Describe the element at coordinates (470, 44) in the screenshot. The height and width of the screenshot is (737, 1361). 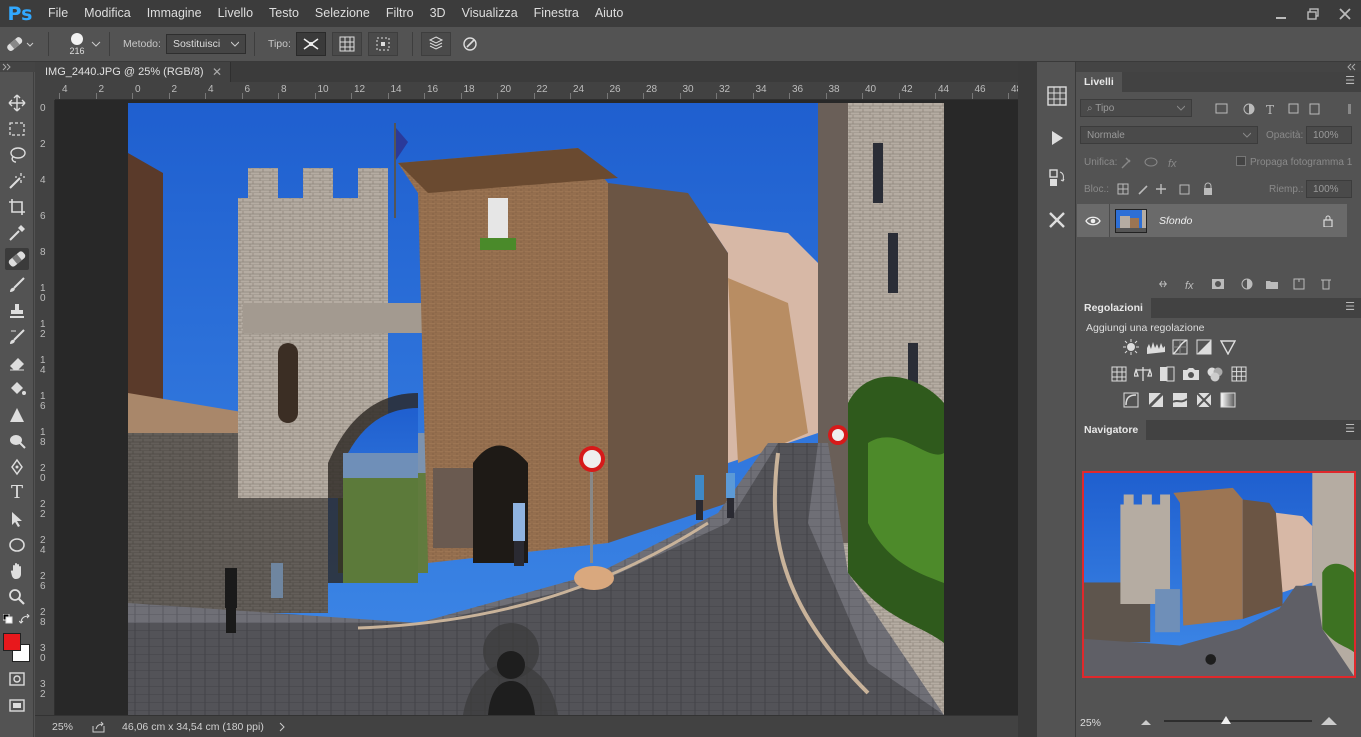
I see `pressure-size-button` at that location.